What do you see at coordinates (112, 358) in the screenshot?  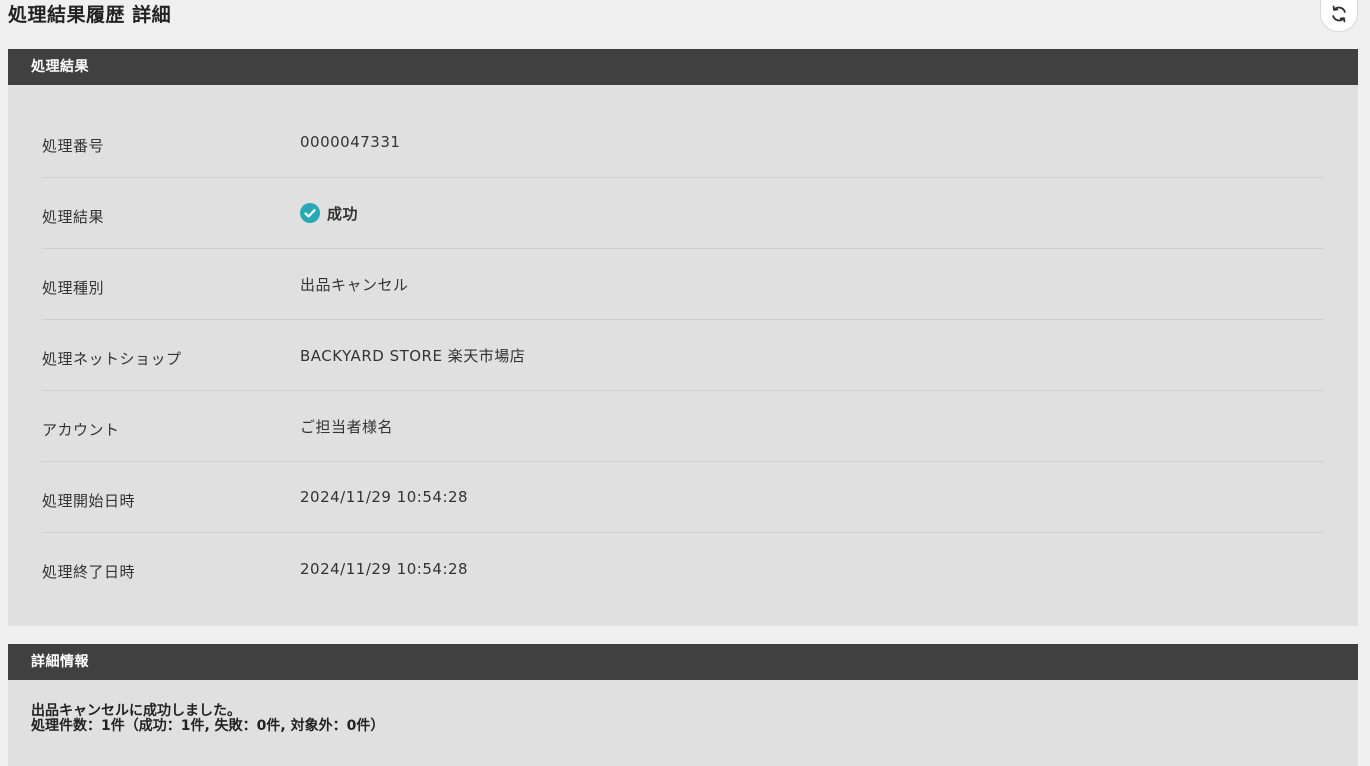 I see `row-label: 処理ネットショップ` at bounding box center [112, 358].